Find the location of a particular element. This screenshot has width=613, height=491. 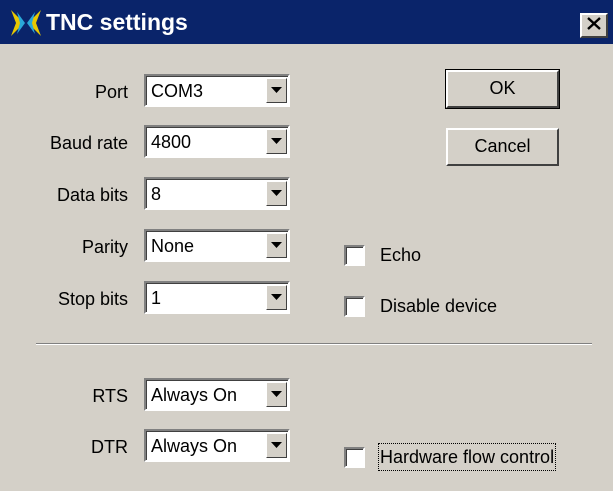

baud-rate-label: Baud rate is located at coordinates (88, 143).